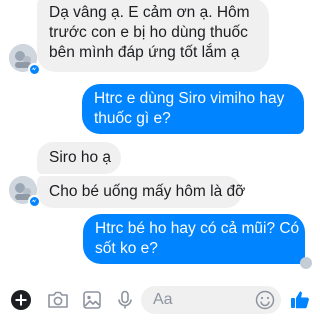  Describe the element at coordinates (125, 300) in the screenshot. I see `microphone-icon` at that location.